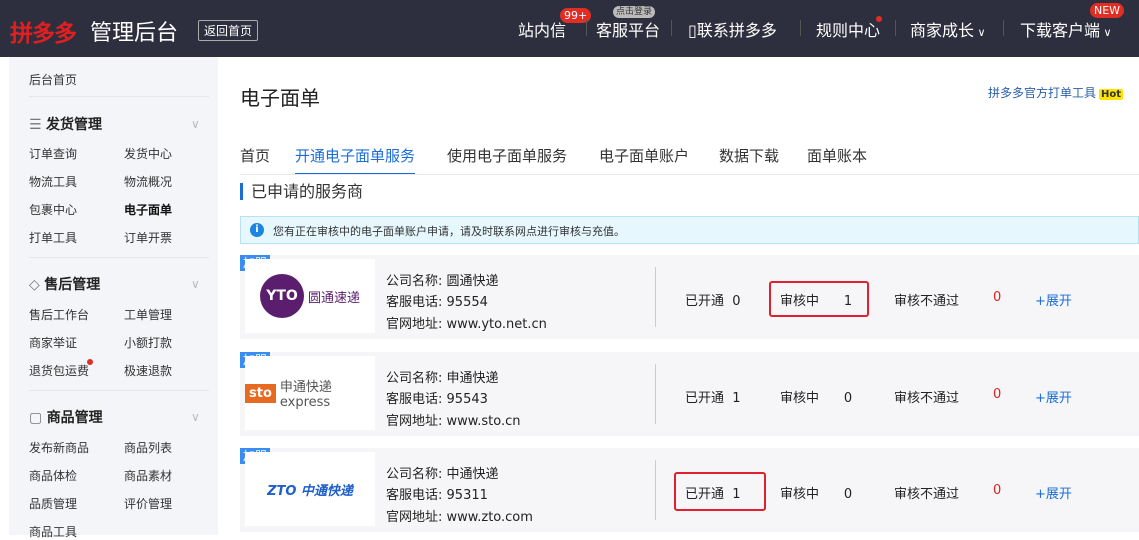 Image resolution: width=1139 pixels, height=540 pixels. What do you see at coordinates (255, 155) in the screenshot?
I see `tab-home: 首页` at bounding box center [255, 155].